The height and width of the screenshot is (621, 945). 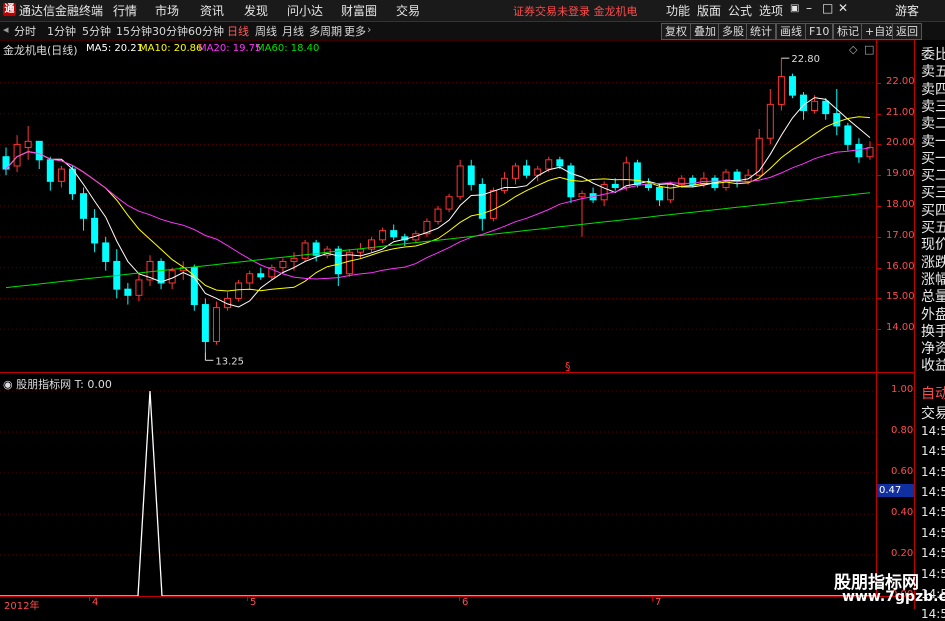 What do you see at coordinates (886, 588) in the screenshot?
I see `watermark: 股朋指标网 www.7gpzb.com` at bounding box center [886, 588].